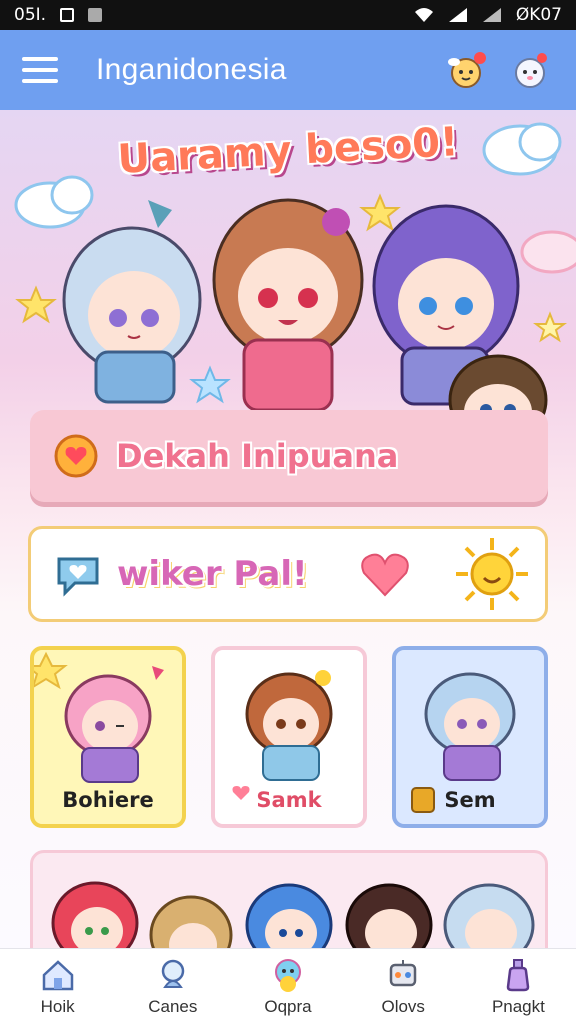 This screenshot has width=576, height=1024. I want to click on card-label-3: Sem, so click(470, 800).